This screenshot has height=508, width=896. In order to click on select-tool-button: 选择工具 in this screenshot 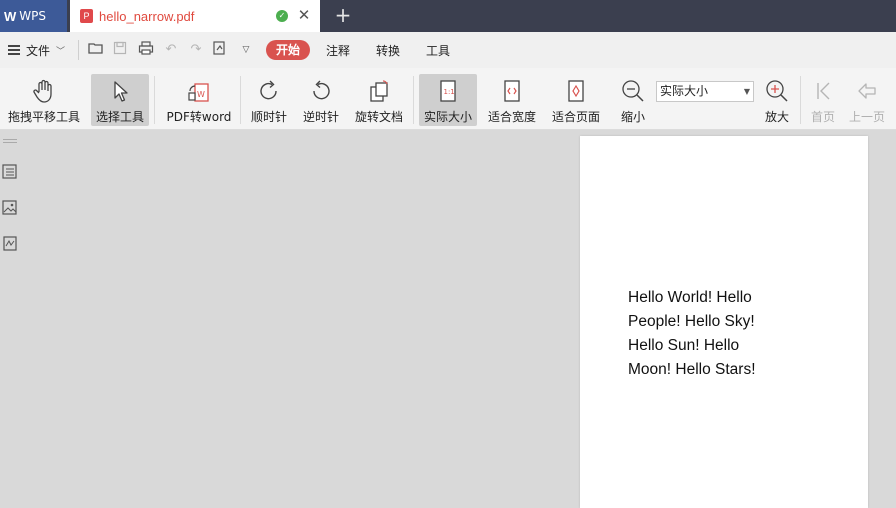, I will do `click(120, 100)`.